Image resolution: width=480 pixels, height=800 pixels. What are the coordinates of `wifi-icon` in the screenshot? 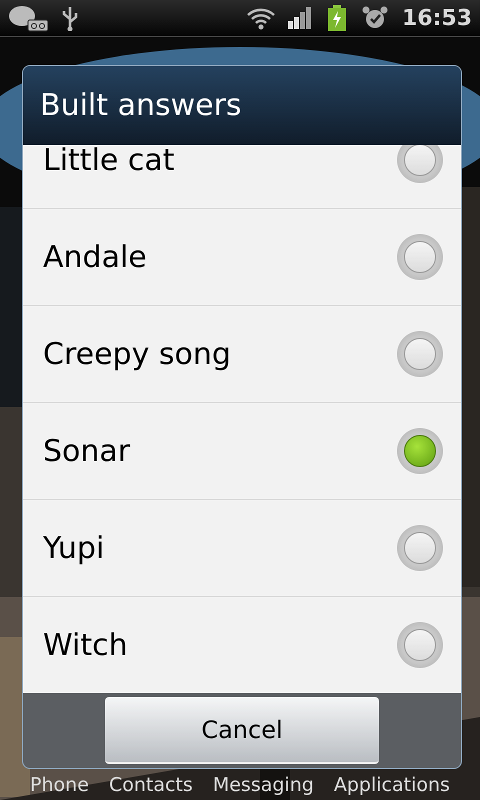 It's located at (261, 18).